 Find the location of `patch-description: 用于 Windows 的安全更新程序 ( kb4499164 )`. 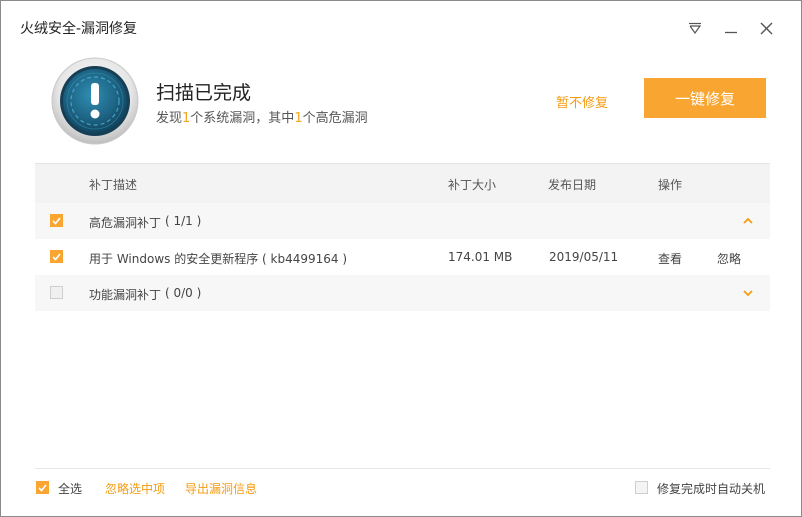

patch-description: 用于 Windows 的安全更新程序 ( kb4499164 ) is located at coordinates (218, 259).